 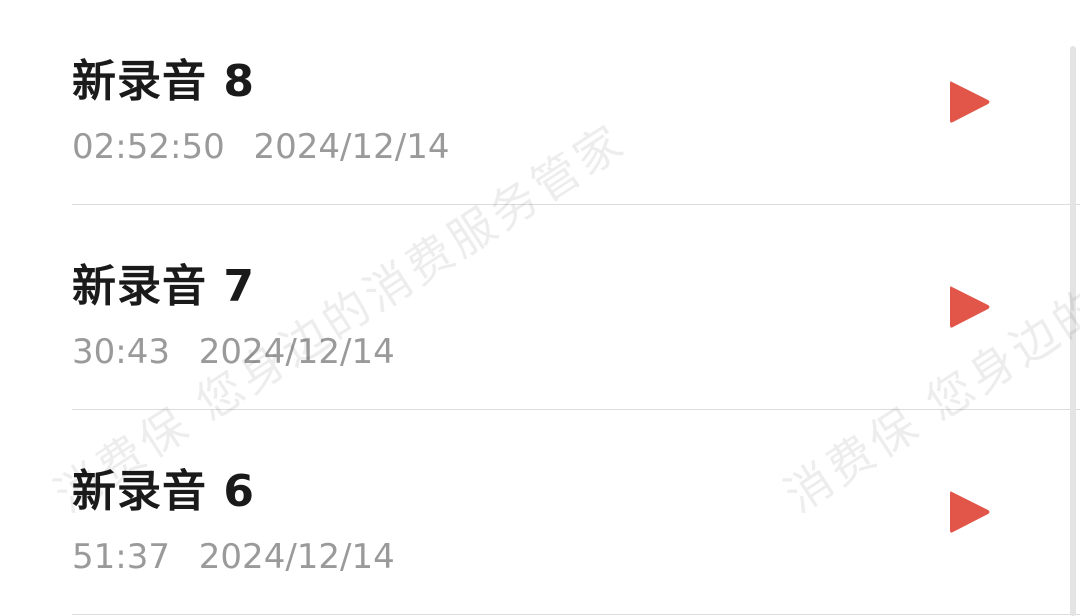 What do you see at coordinates (163, 491) in the screenshot?
I see `recording-title: 新录音 6` at bounding box center [163, 491].